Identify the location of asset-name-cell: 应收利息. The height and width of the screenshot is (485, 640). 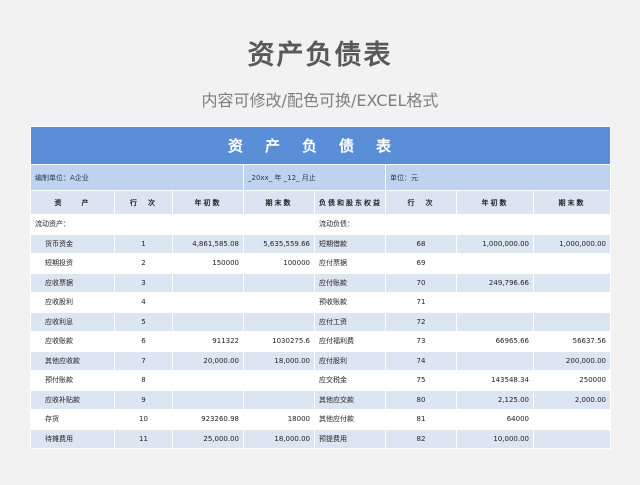
(72, 321).